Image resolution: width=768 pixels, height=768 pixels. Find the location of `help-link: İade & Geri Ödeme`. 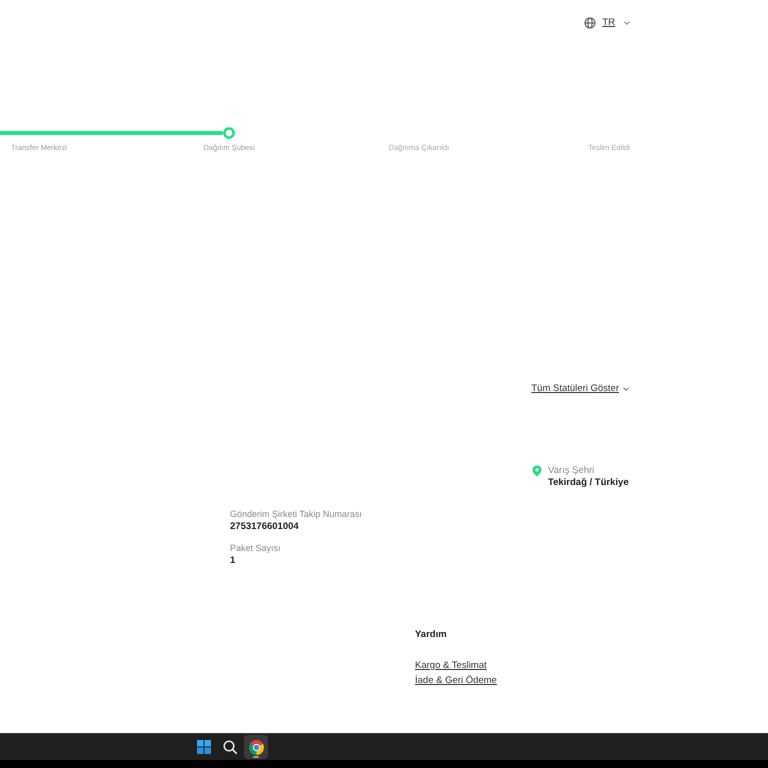

help-link: İade & Geri Ödeme is located at coordinates (456, 680).